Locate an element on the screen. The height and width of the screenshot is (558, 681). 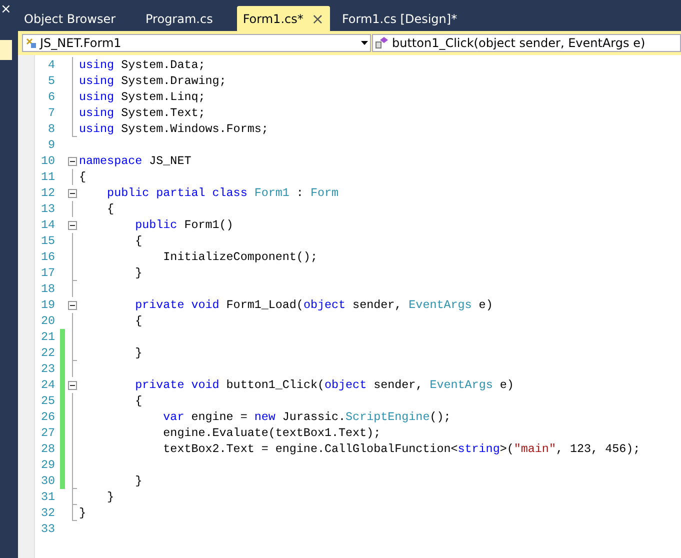
tab: Form1.cs* × is located at coordinates (283, 18).